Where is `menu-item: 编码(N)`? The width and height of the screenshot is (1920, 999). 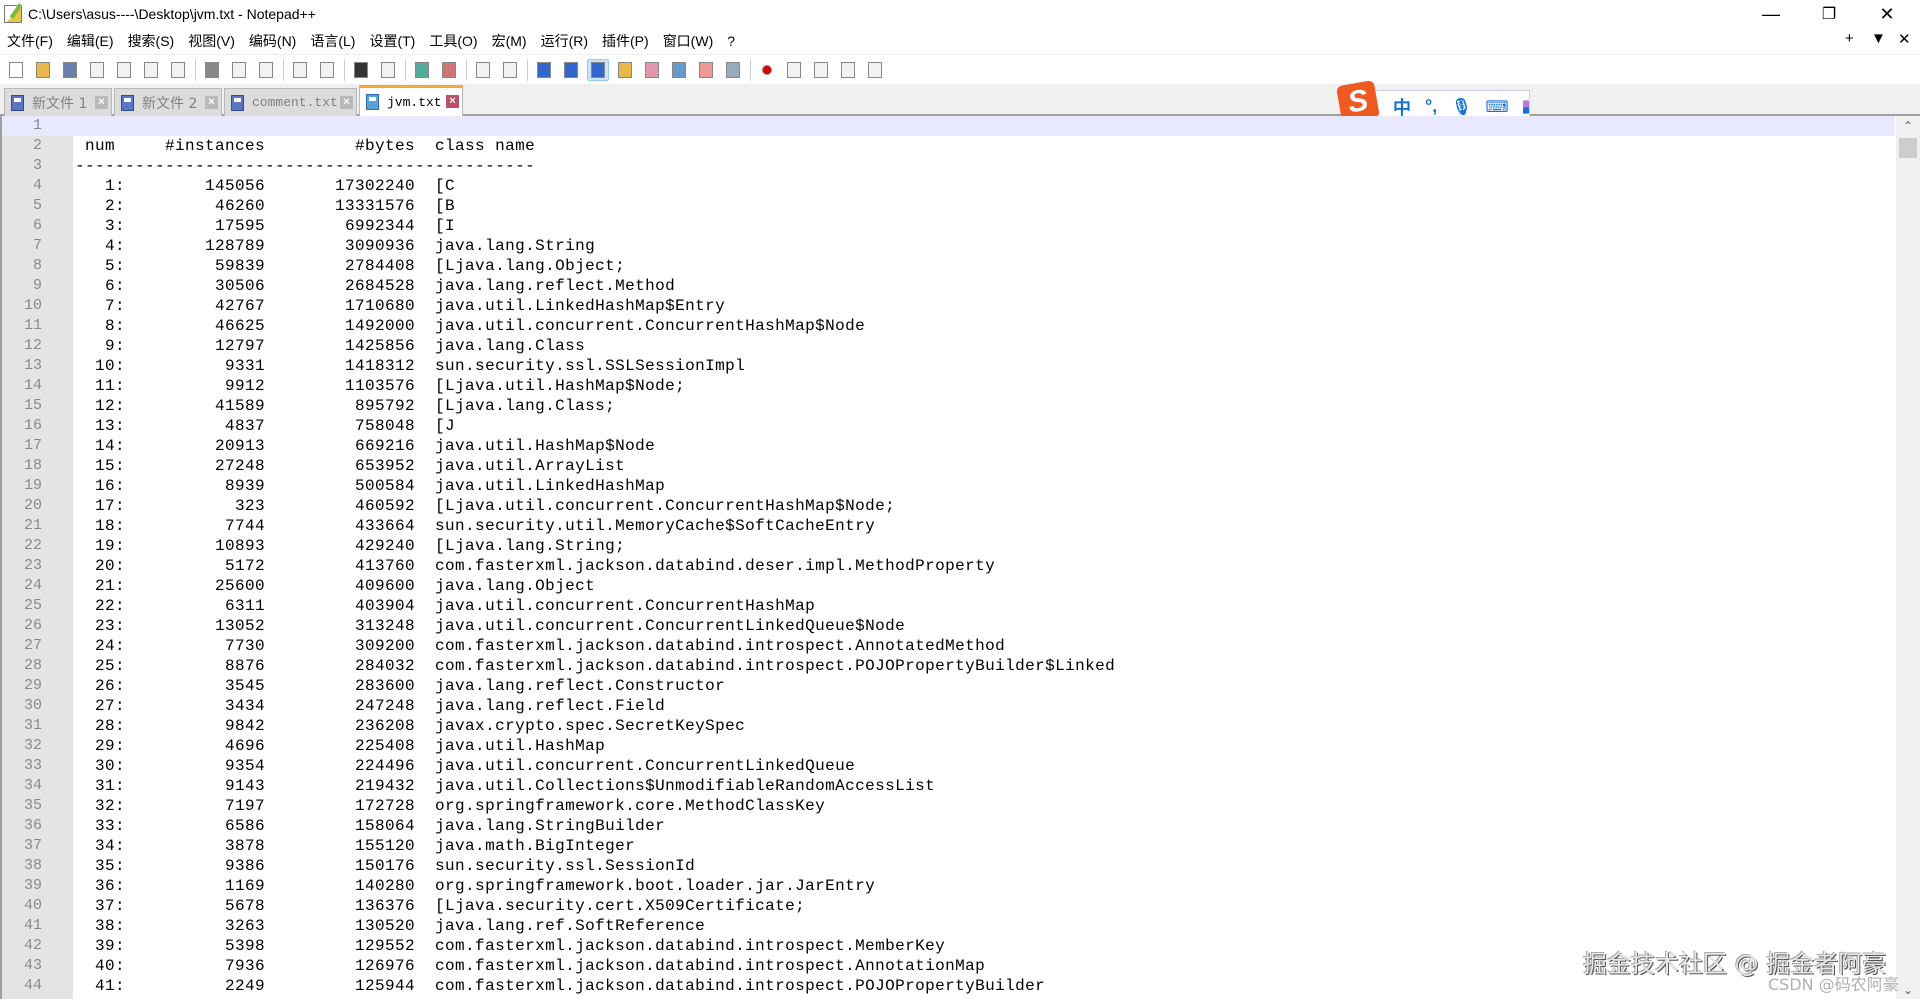
menu-item: 编码(N) is located at coordinates (272, 41).